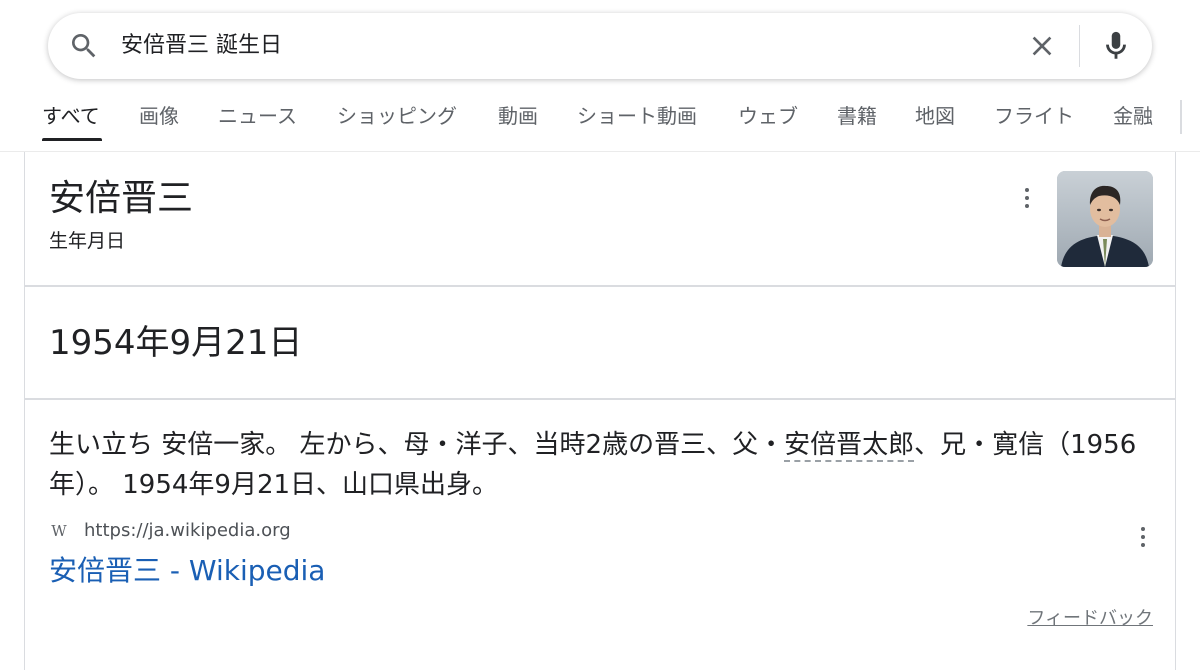 The width and height of the screenshot is (1200, 670). Describe the element at coordinates (1027, 198) in the screenshot. I see `card-more-button` at that location.